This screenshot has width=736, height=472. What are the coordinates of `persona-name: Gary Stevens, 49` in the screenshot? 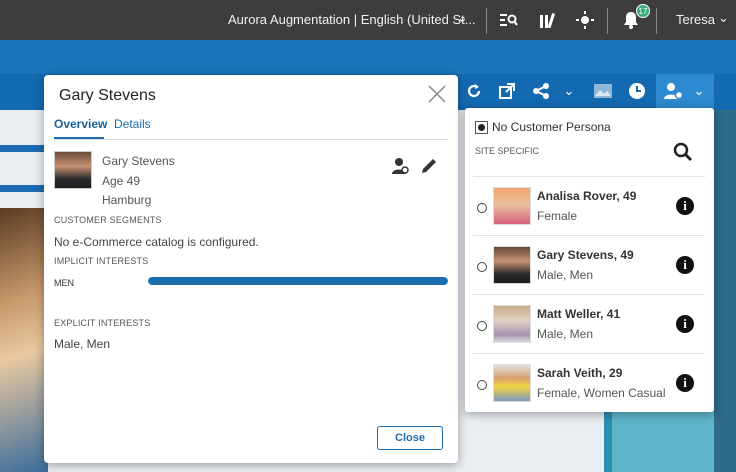 It's located at (585, 255).